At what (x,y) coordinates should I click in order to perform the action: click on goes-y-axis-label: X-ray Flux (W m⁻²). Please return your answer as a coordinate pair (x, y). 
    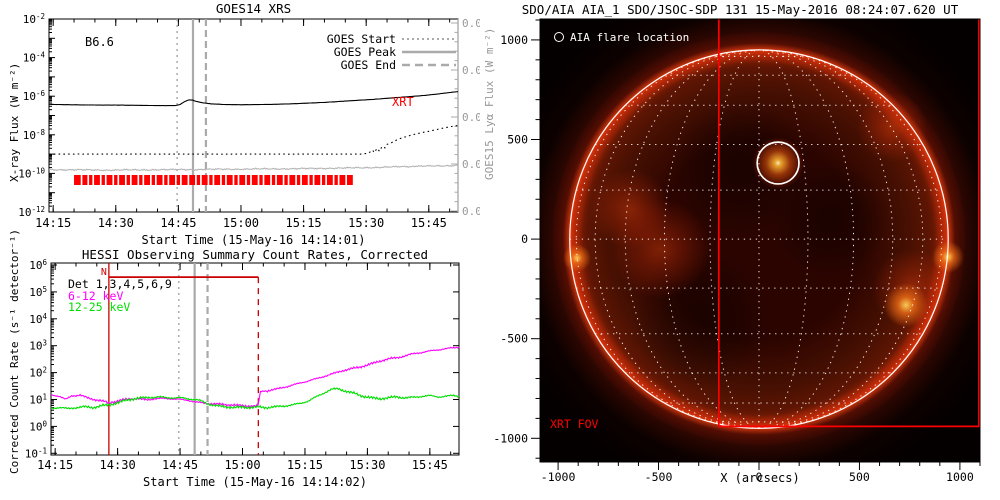
    Looking at the image, I should click on (14, 122).